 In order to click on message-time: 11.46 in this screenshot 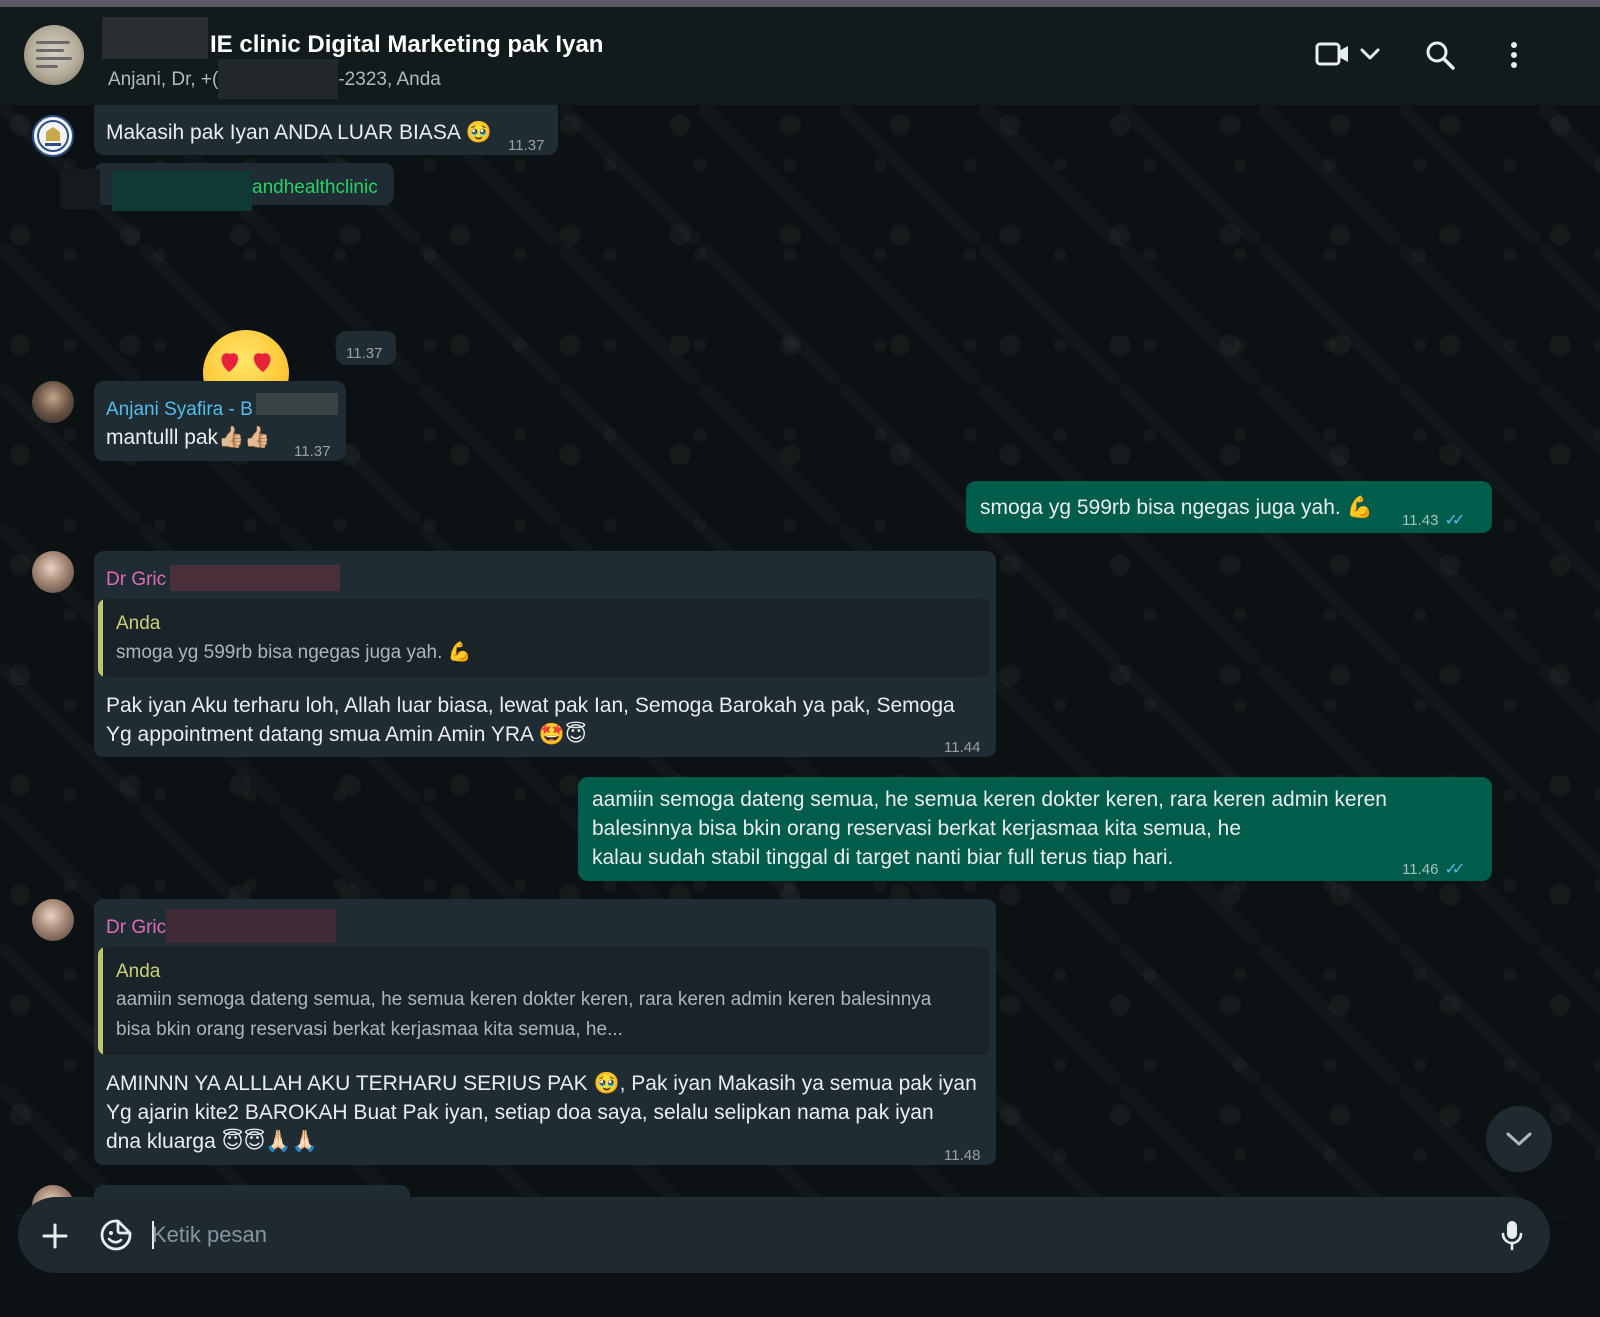, I will do `click(1420, 869)`.